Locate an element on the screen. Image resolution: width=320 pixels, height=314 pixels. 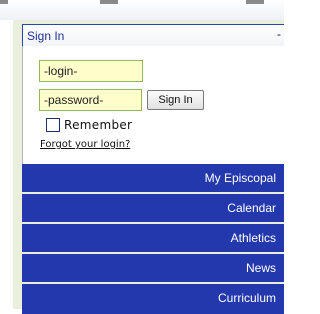
signin-header: Sign In - is located at coordinates (153, 35).